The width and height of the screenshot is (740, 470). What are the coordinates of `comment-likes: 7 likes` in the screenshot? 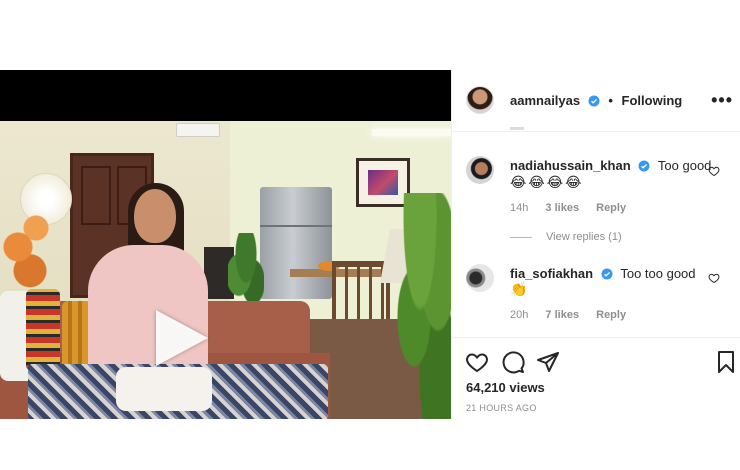 It's located at (562, 315).